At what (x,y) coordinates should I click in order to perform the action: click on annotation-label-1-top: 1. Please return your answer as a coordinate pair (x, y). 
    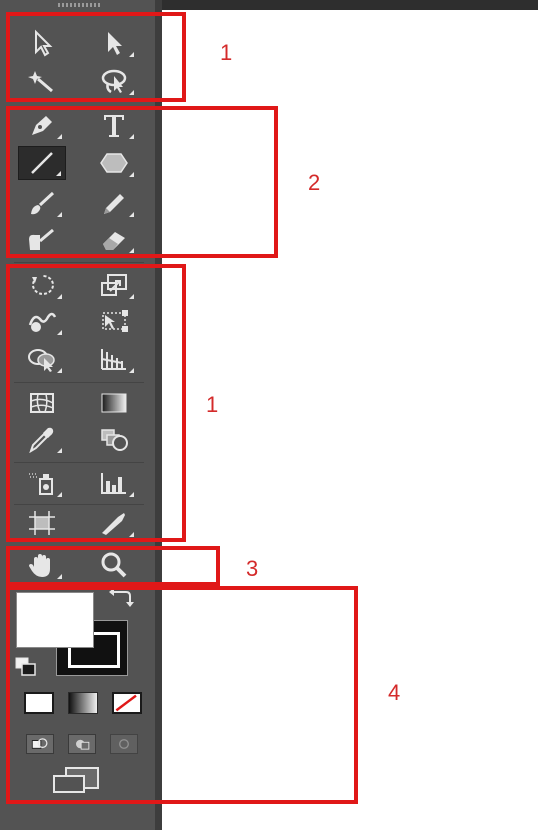
    Looking at the image, I should click on (226, 52).